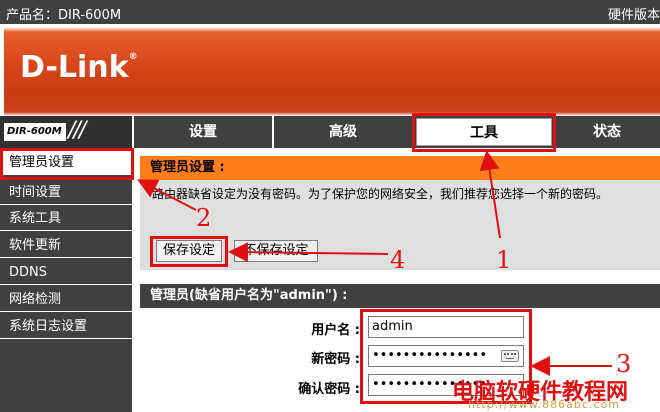  Describe the element at coordinates (189, 251) in the screenshot. I see `annotation-box-save-button` at that location.